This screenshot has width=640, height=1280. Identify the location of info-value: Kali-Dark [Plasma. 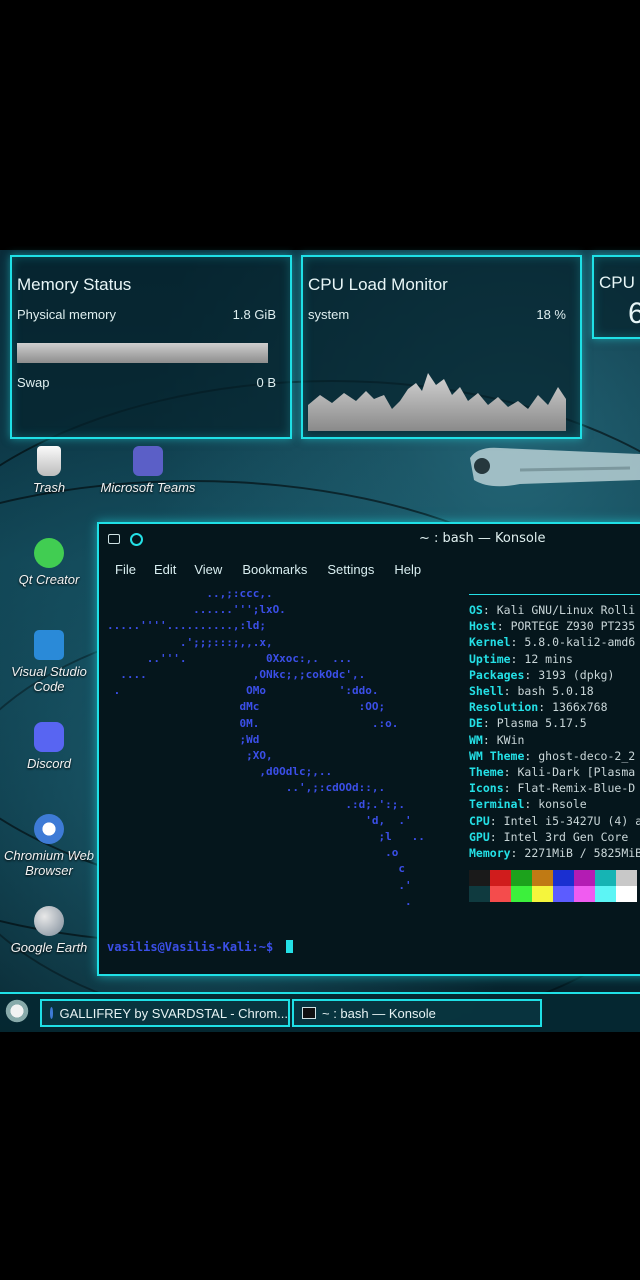
(576, 772).